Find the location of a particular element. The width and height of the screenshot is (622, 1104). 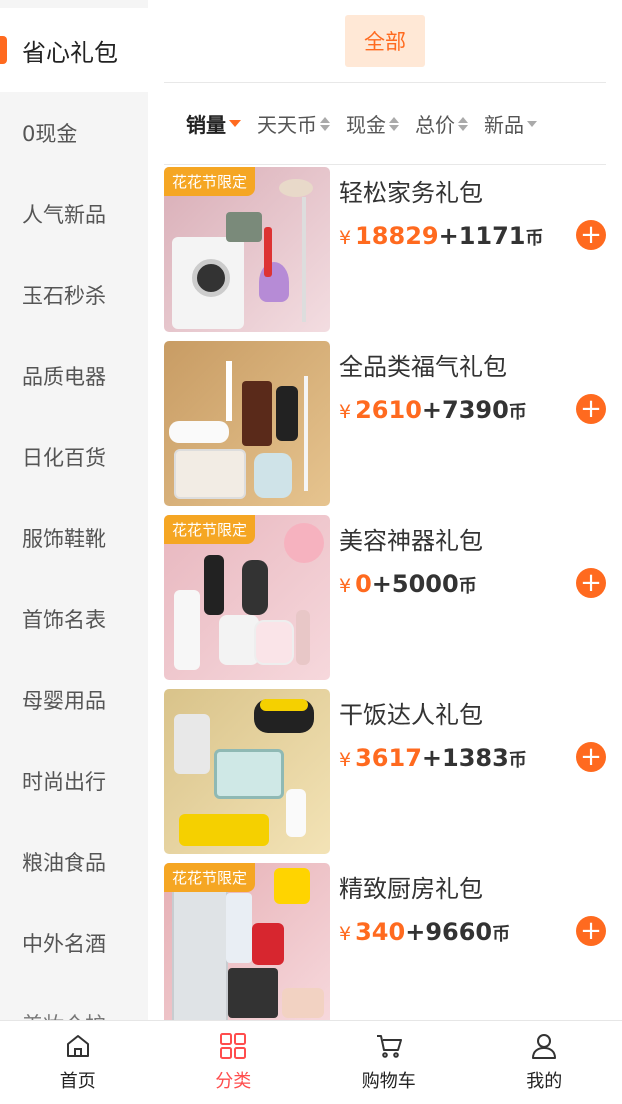

sort-sales-label: 销量 is located at coordinates (206, 125).